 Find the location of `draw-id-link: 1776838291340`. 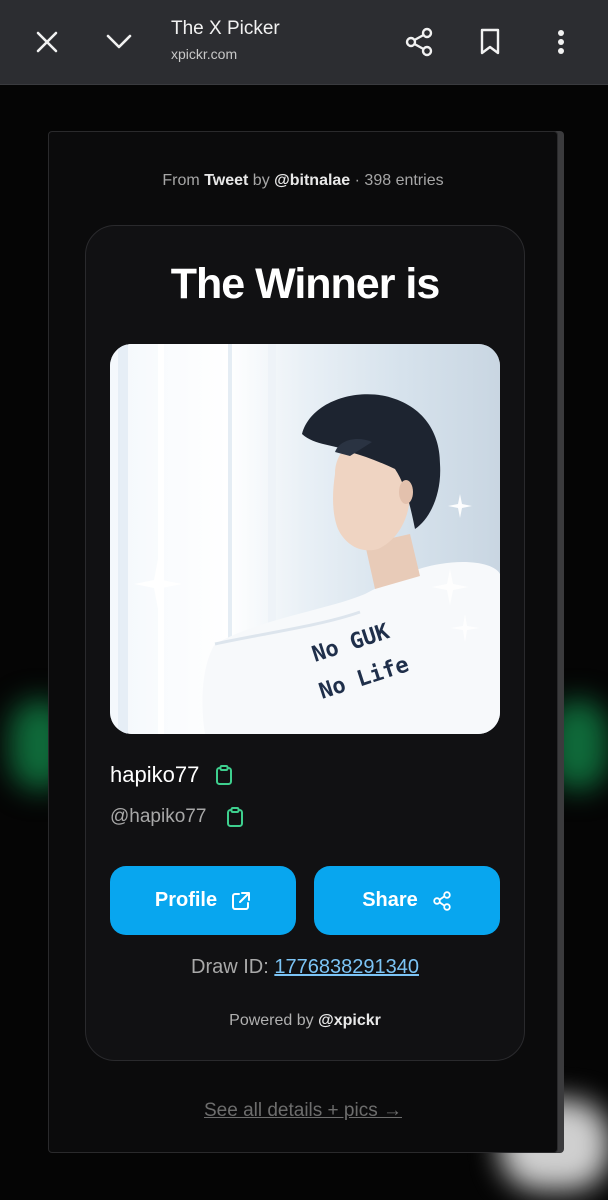

draw-id-link: 1776838291340 is located at coordinates (346, 967).